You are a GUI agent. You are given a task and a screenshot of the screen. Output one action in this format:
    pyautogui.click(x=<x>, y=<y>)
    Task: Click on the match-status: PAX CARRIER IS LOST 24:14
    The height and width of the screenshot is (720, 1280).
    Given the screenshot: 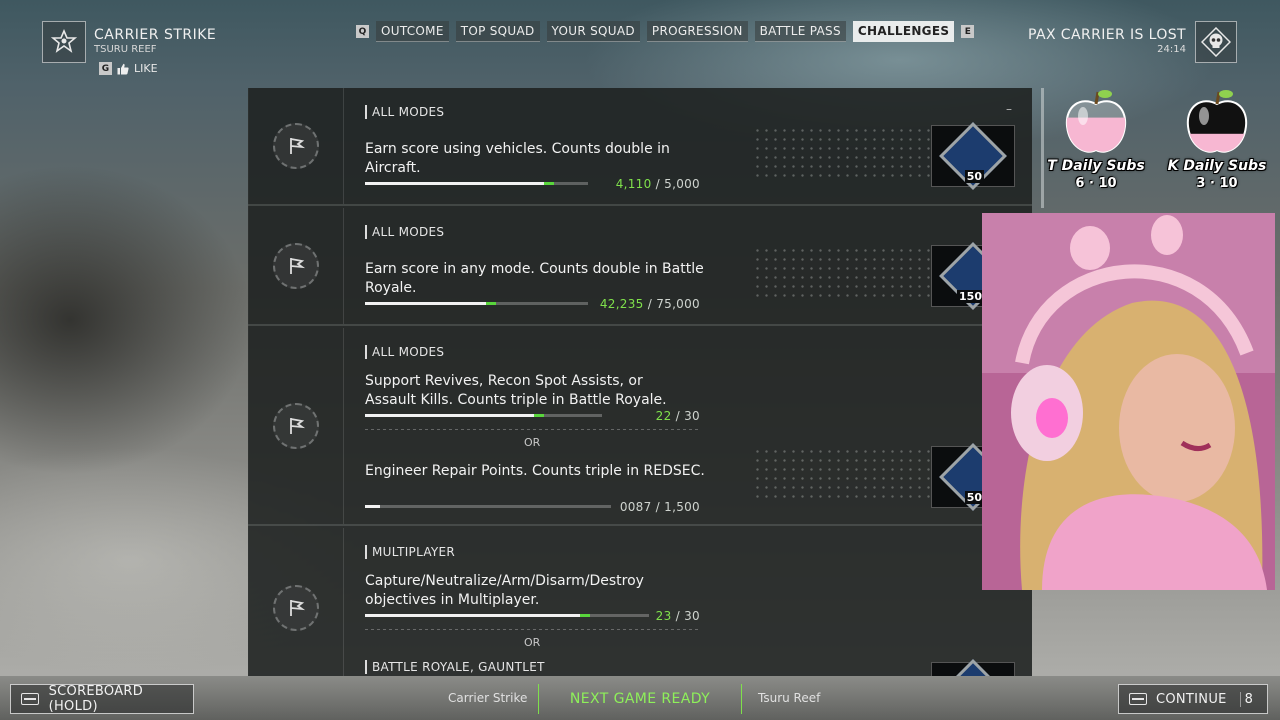 What is the action you would take?
    pyautogui.click(x=1107, y=41)
    